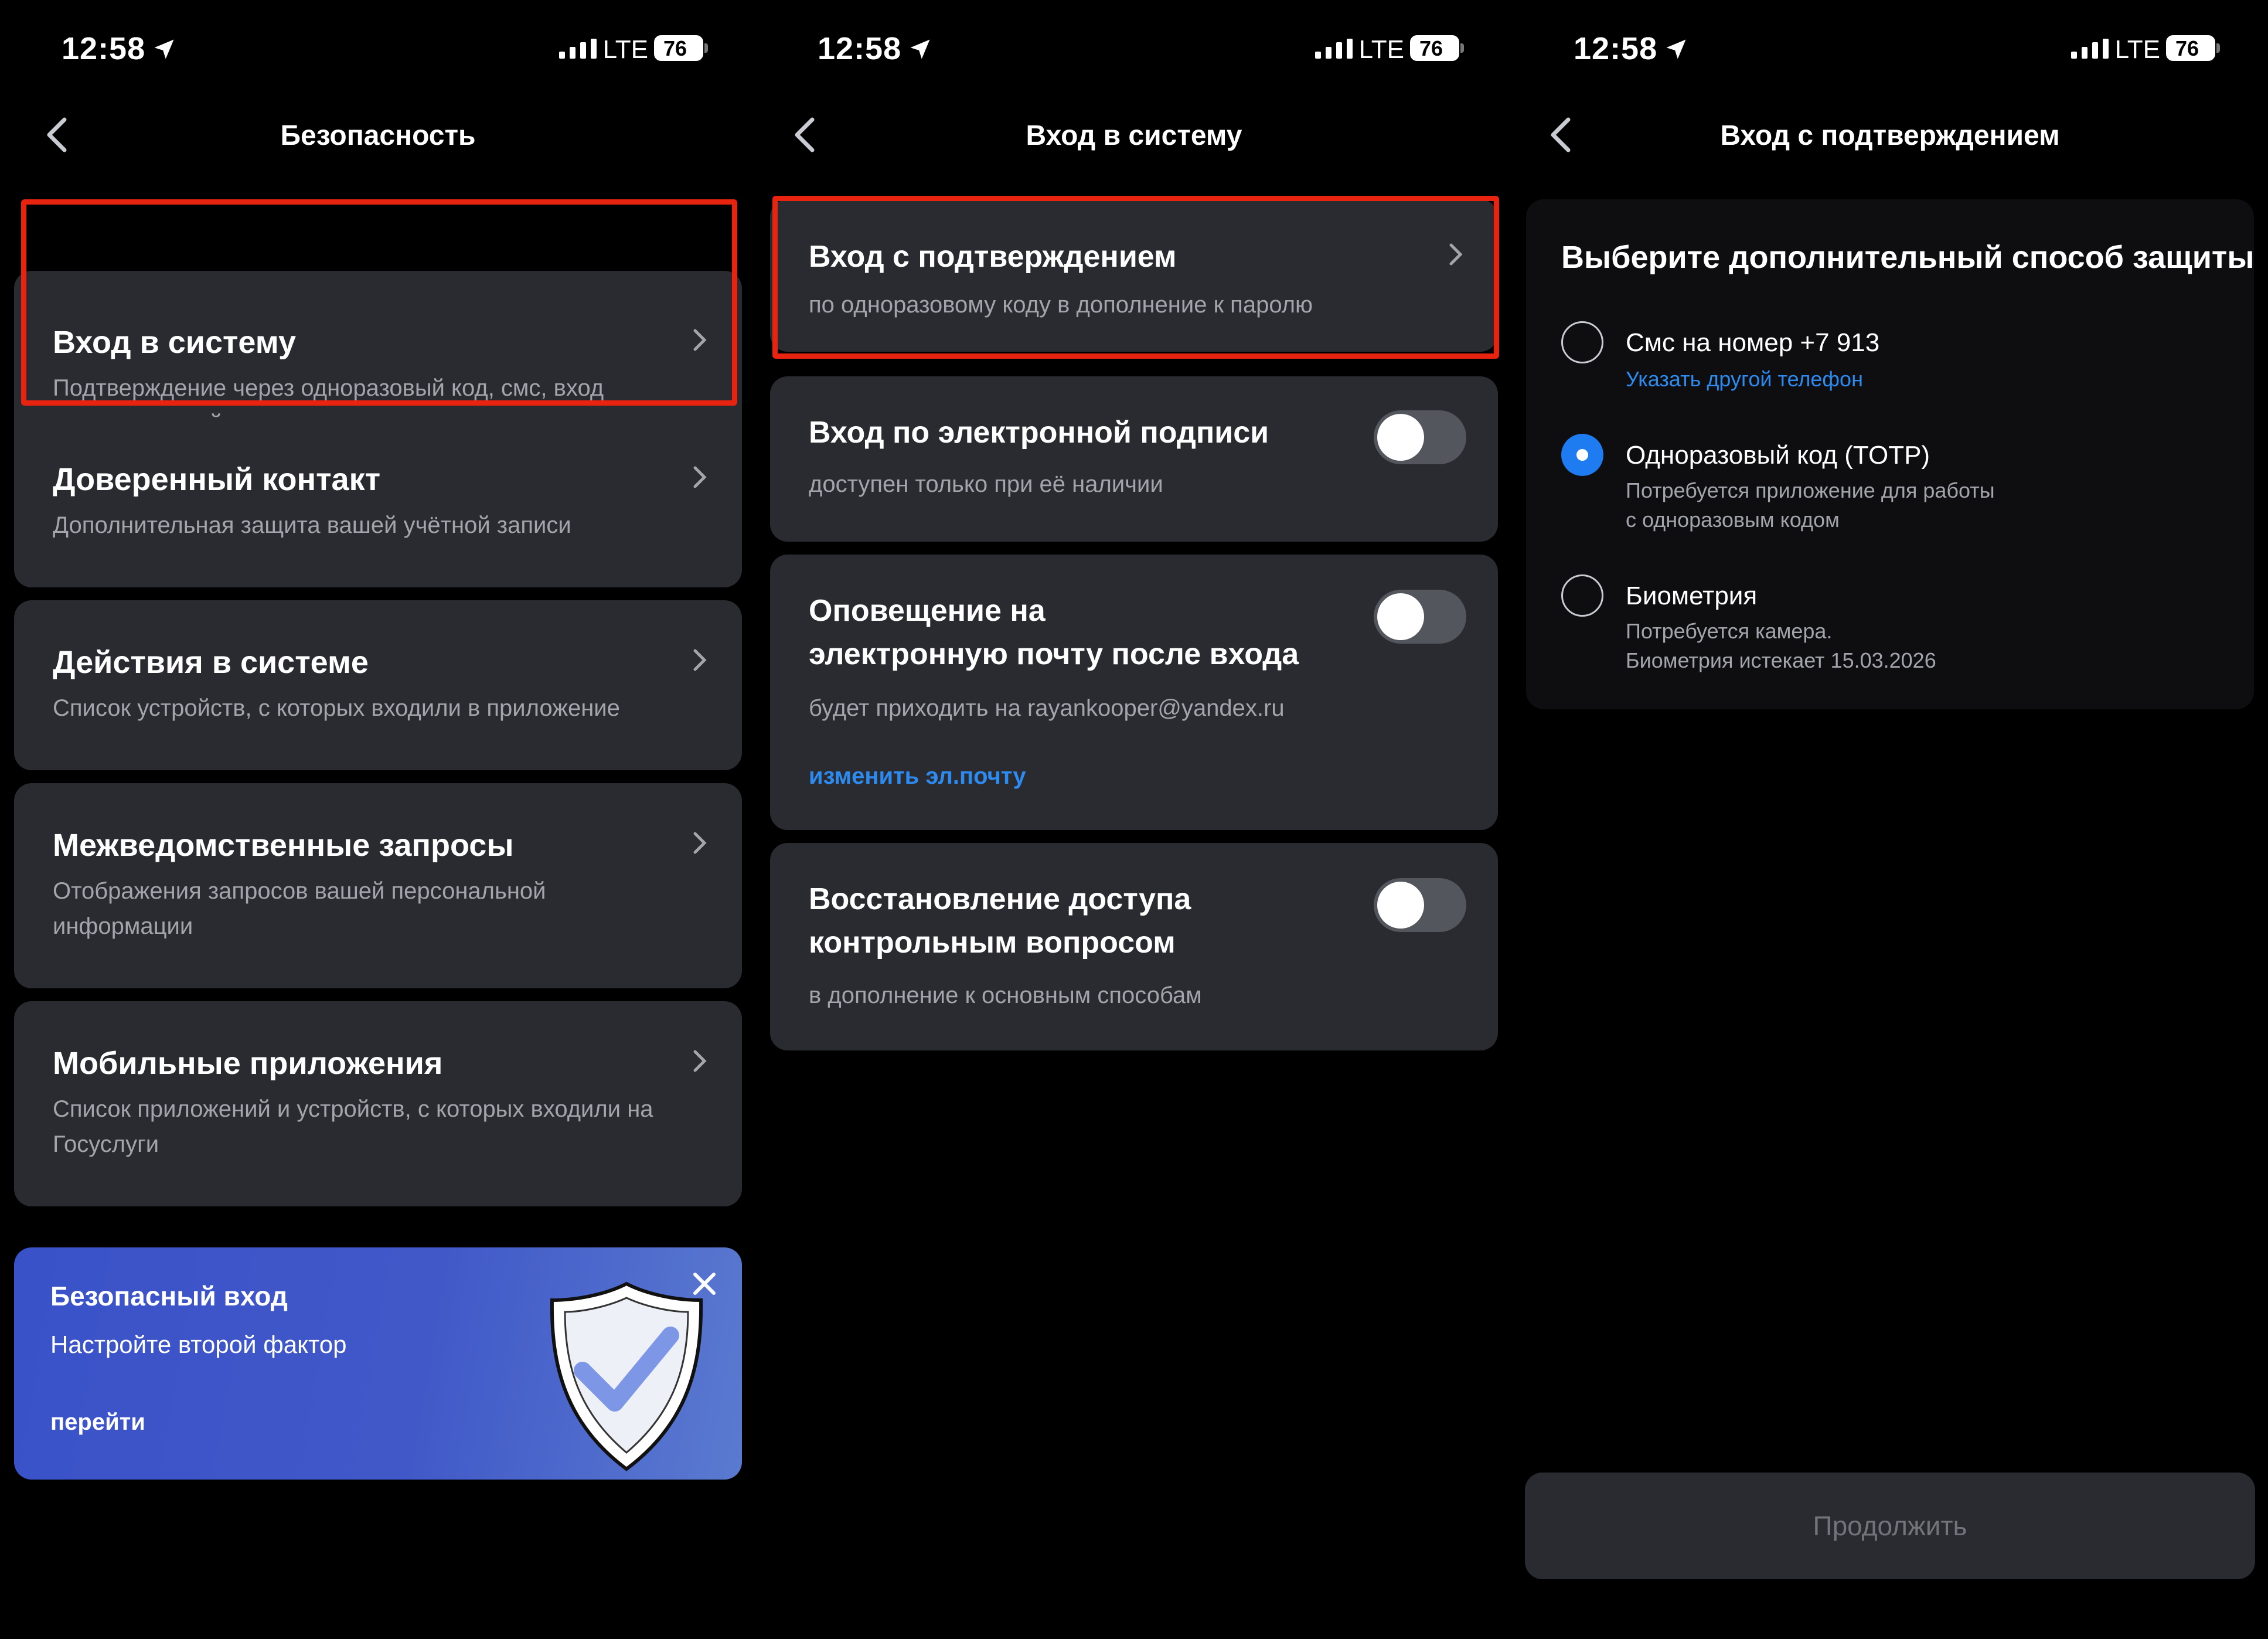  Describe the element at coordinates (169, 1296) in the screenshot. I see `banner-title: Безопасный вход` at that location.